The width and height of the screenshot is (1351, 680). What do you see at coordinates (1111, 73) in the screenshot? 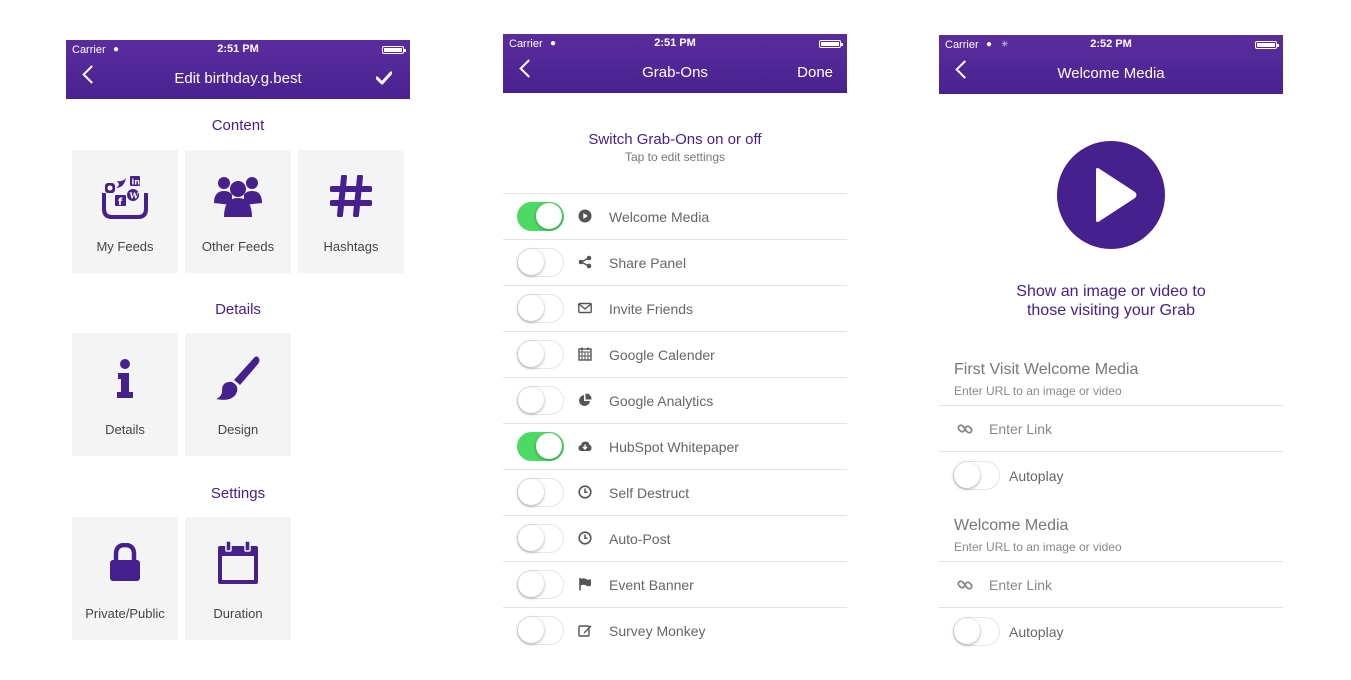
I see `page-title: Welcome Media` at bounding box center [1111, 73].